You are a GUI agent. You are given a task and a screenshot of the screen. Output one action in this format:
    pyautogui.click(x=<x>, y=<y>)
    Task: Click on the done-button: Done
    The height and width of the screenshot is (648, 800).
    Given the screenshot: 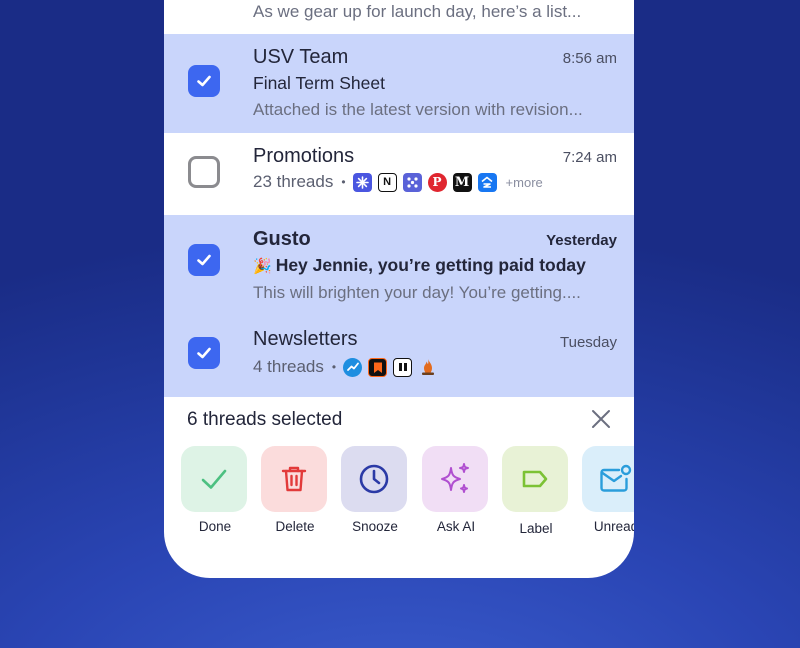 What is the action you would take?
    pyautogui.click(x=215, y=490)
    